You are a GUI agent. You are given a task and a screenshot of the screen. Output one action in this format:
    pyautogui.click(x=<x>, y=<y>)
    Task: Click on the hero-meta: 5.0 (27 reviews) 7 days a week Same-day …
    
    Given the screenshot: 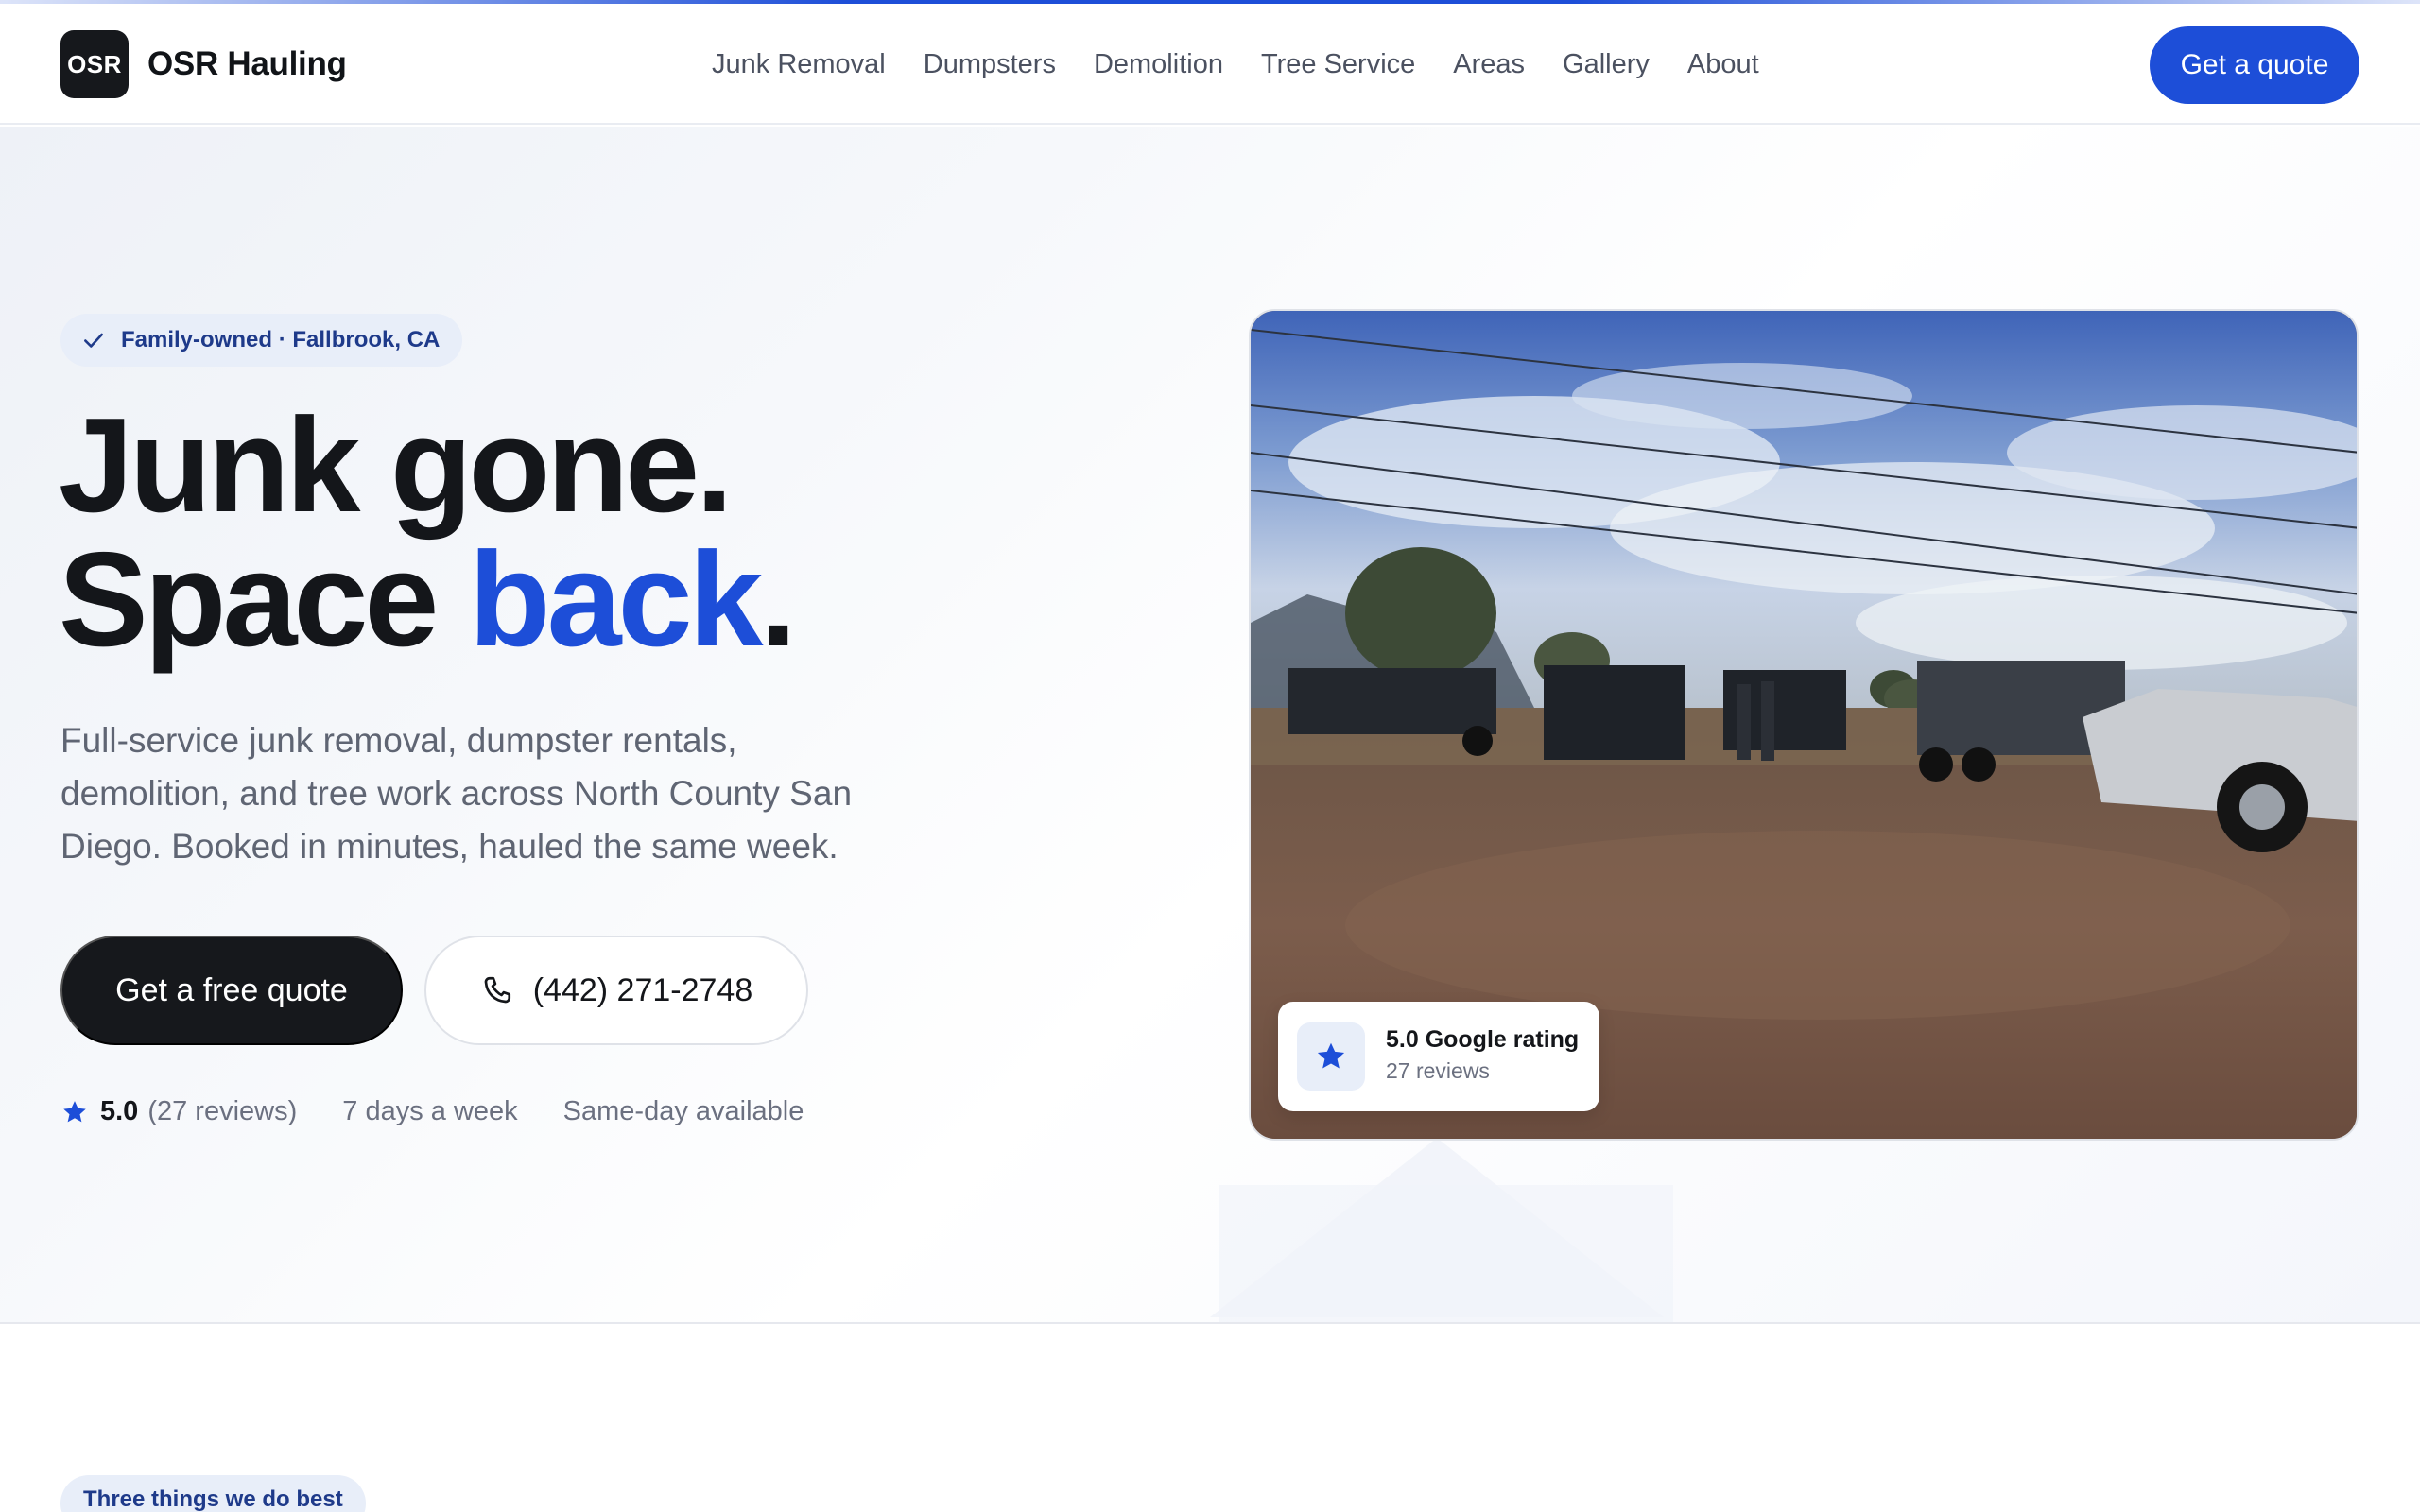 What is the action you would take?
    pyautogui.click(x=432, y=1111)
    